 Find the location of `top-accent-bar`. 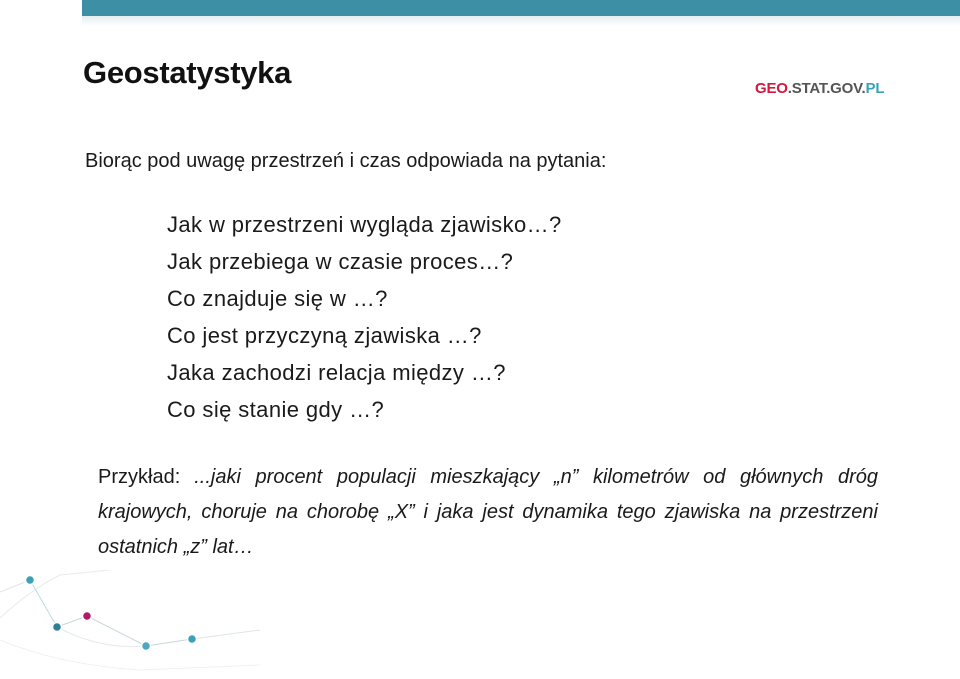

top-accent-bar is located at coordinates (521, 8).